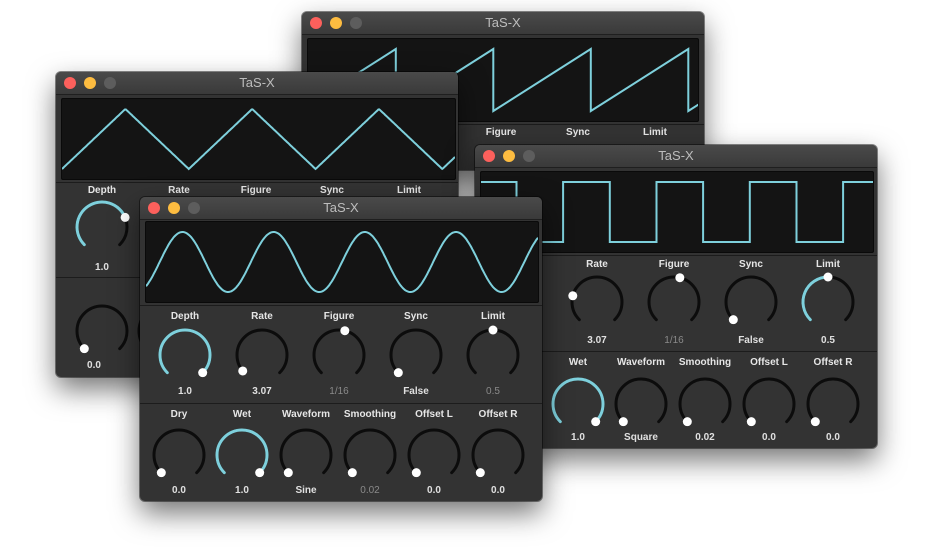  Describe the element at coordinates (828, 264) in the screenshot. I see `limit-label: Limit` at that location.